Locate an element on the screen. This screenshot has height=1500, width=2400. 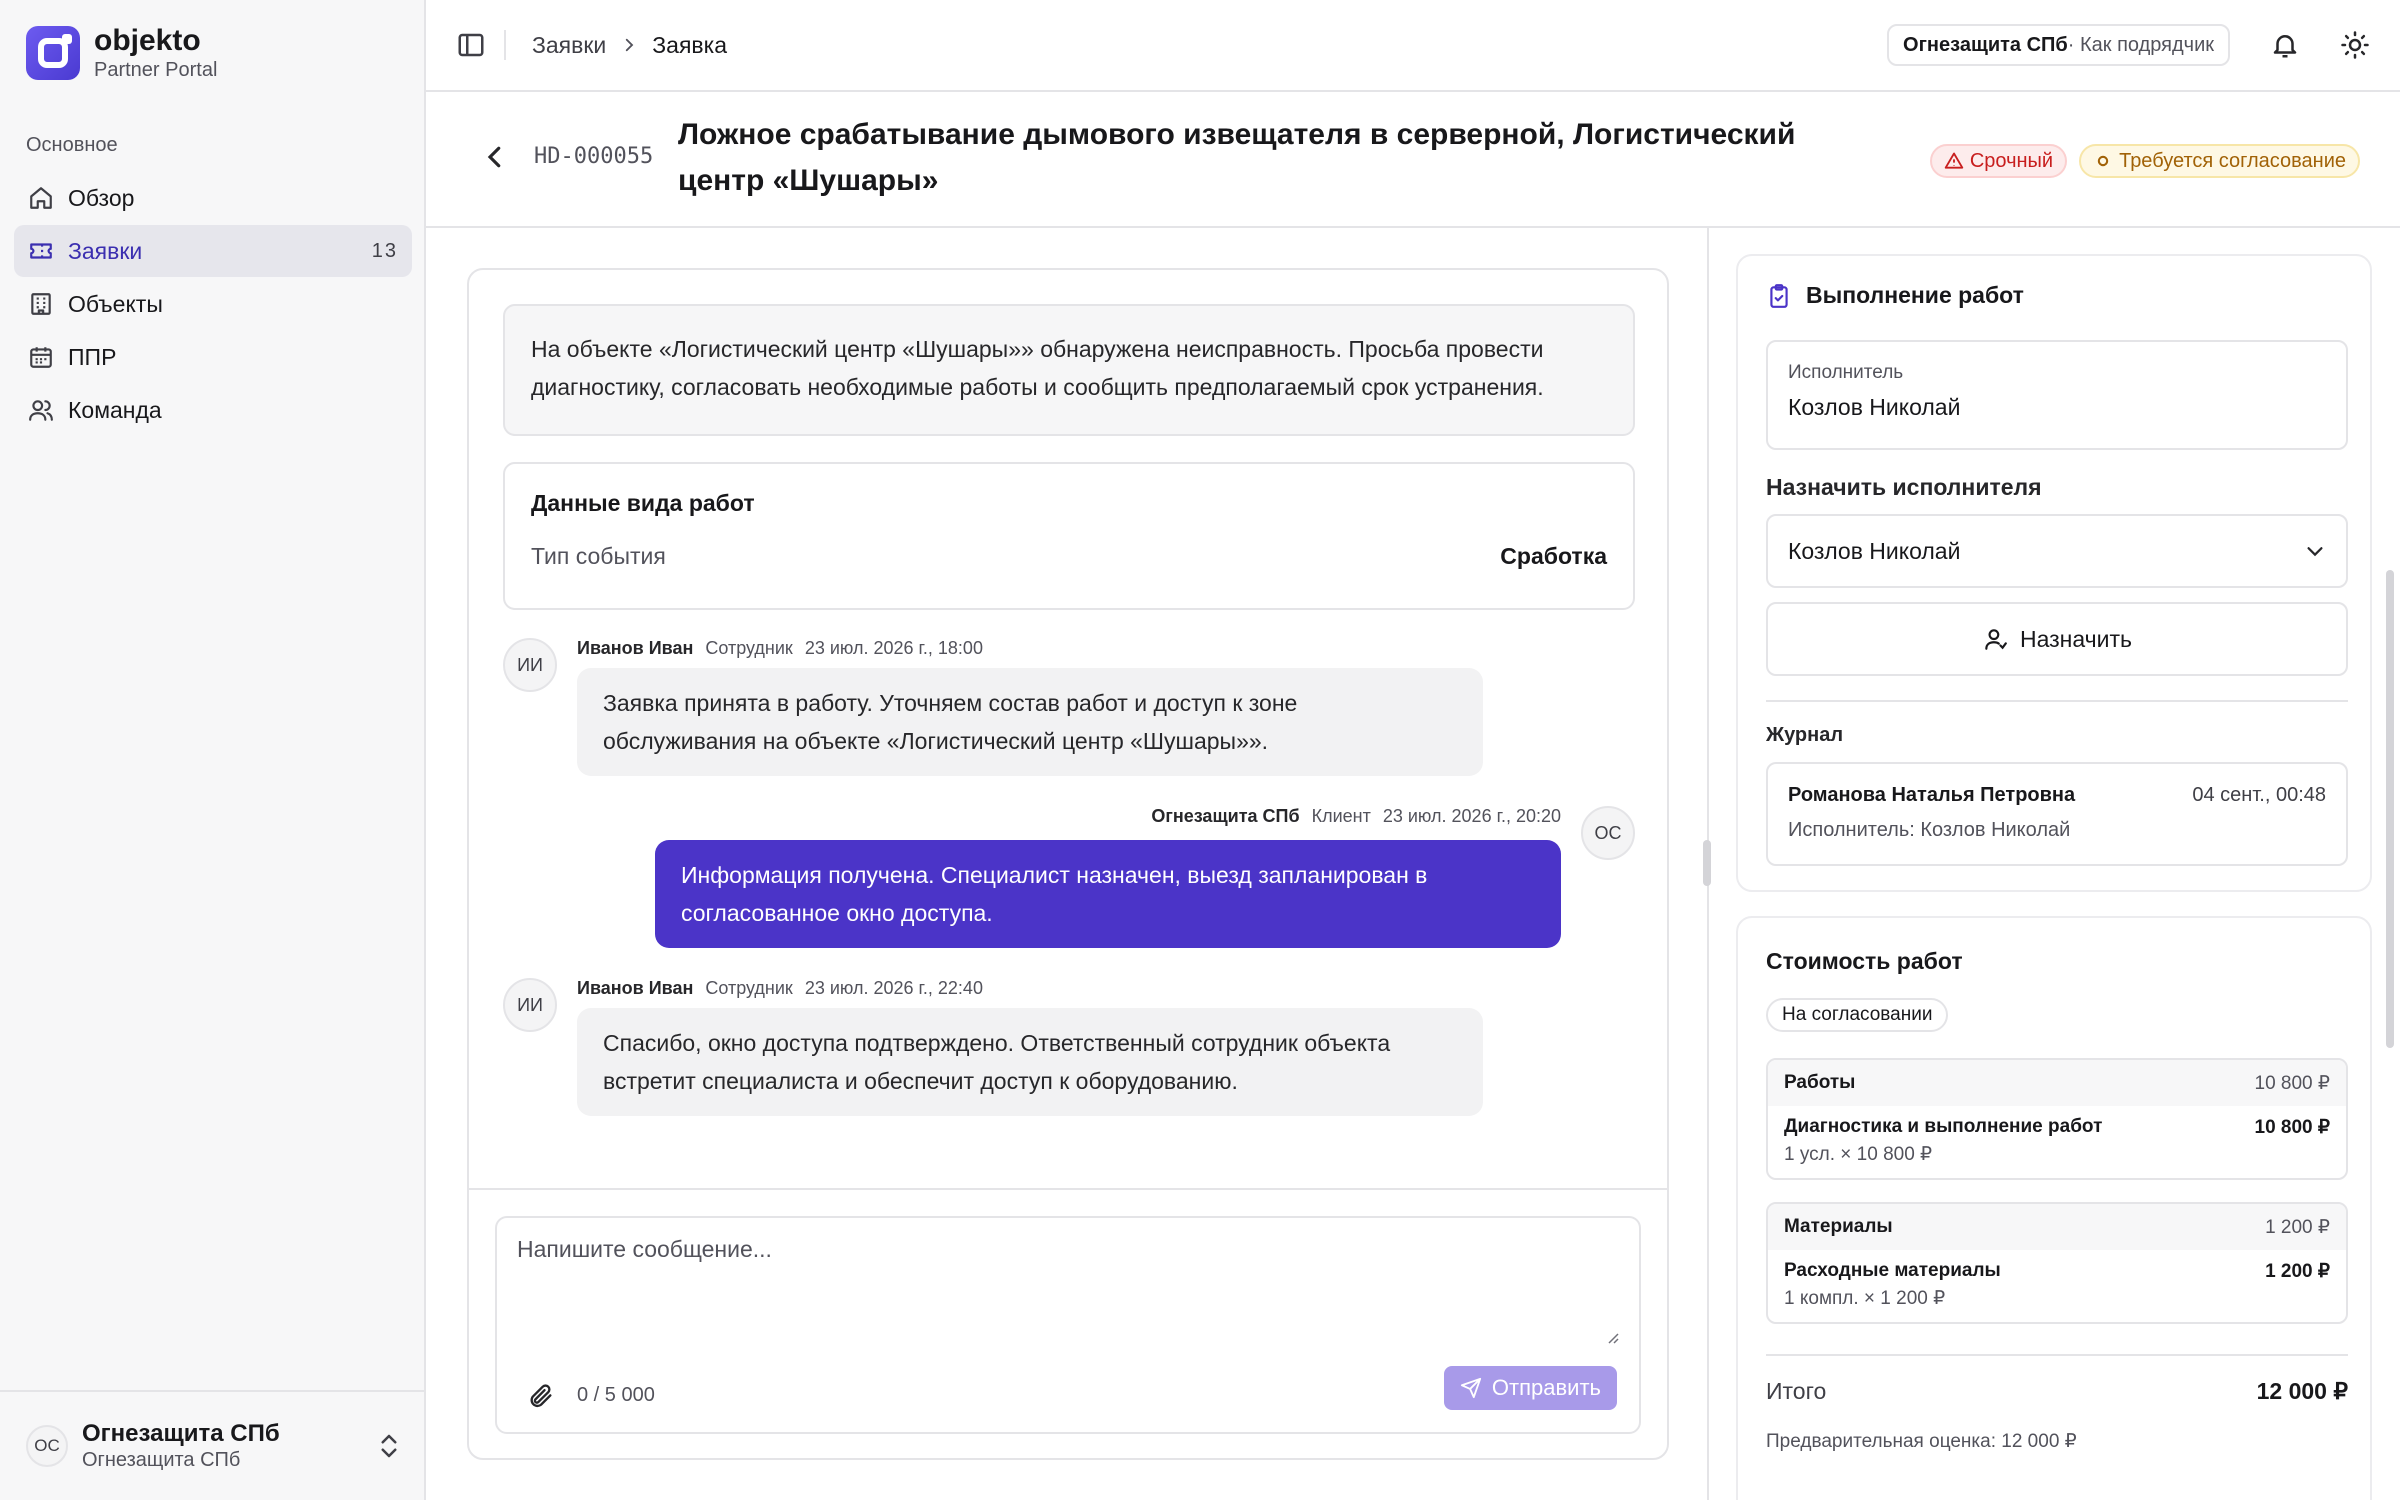
cost-group-sum: 10 800 ₽ is located at coordinates (2292, 1083).